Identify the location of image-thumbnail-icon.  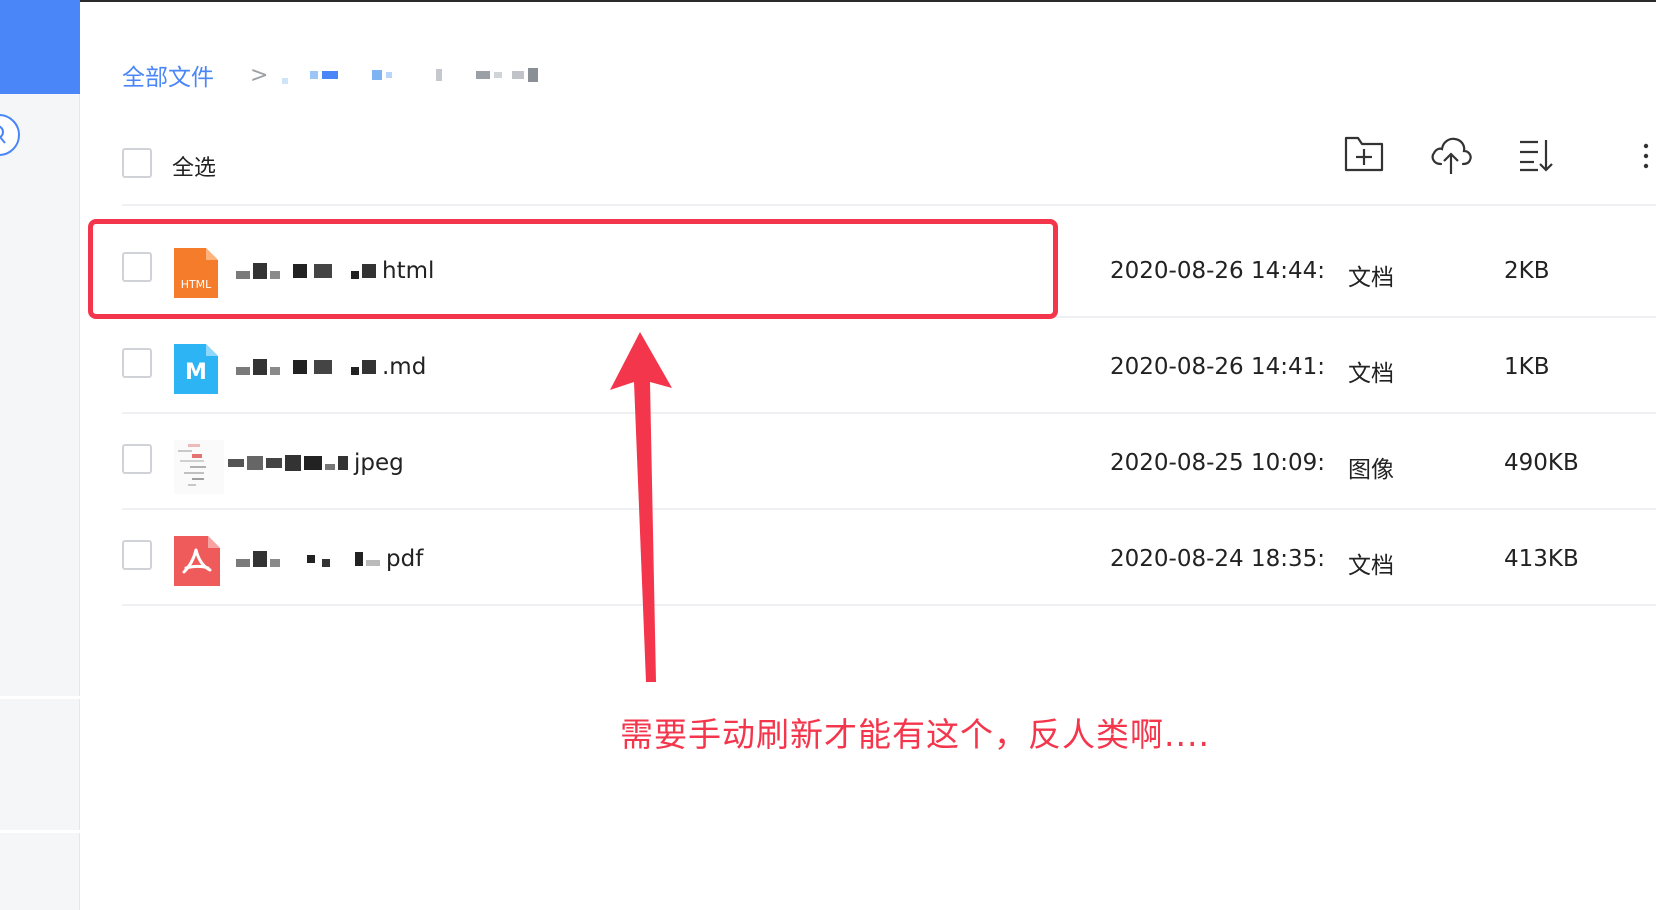
(199, 467).